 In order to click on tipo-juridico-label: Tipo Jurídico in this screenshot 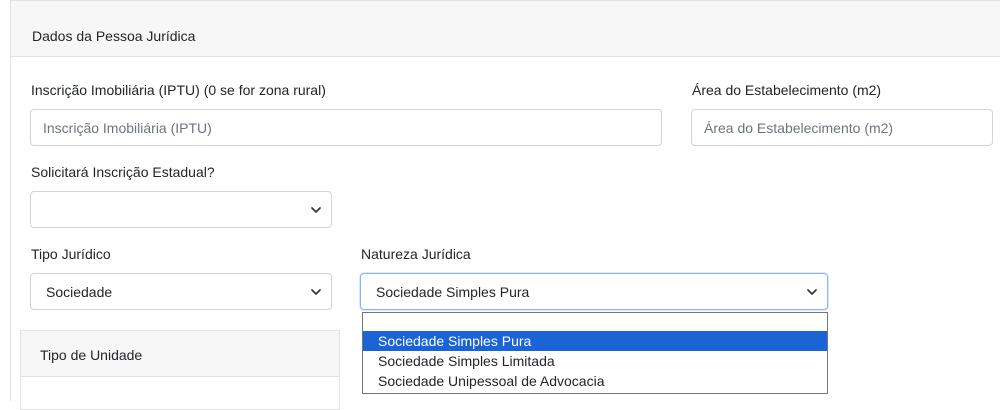, I will do `click(71, 254)`.